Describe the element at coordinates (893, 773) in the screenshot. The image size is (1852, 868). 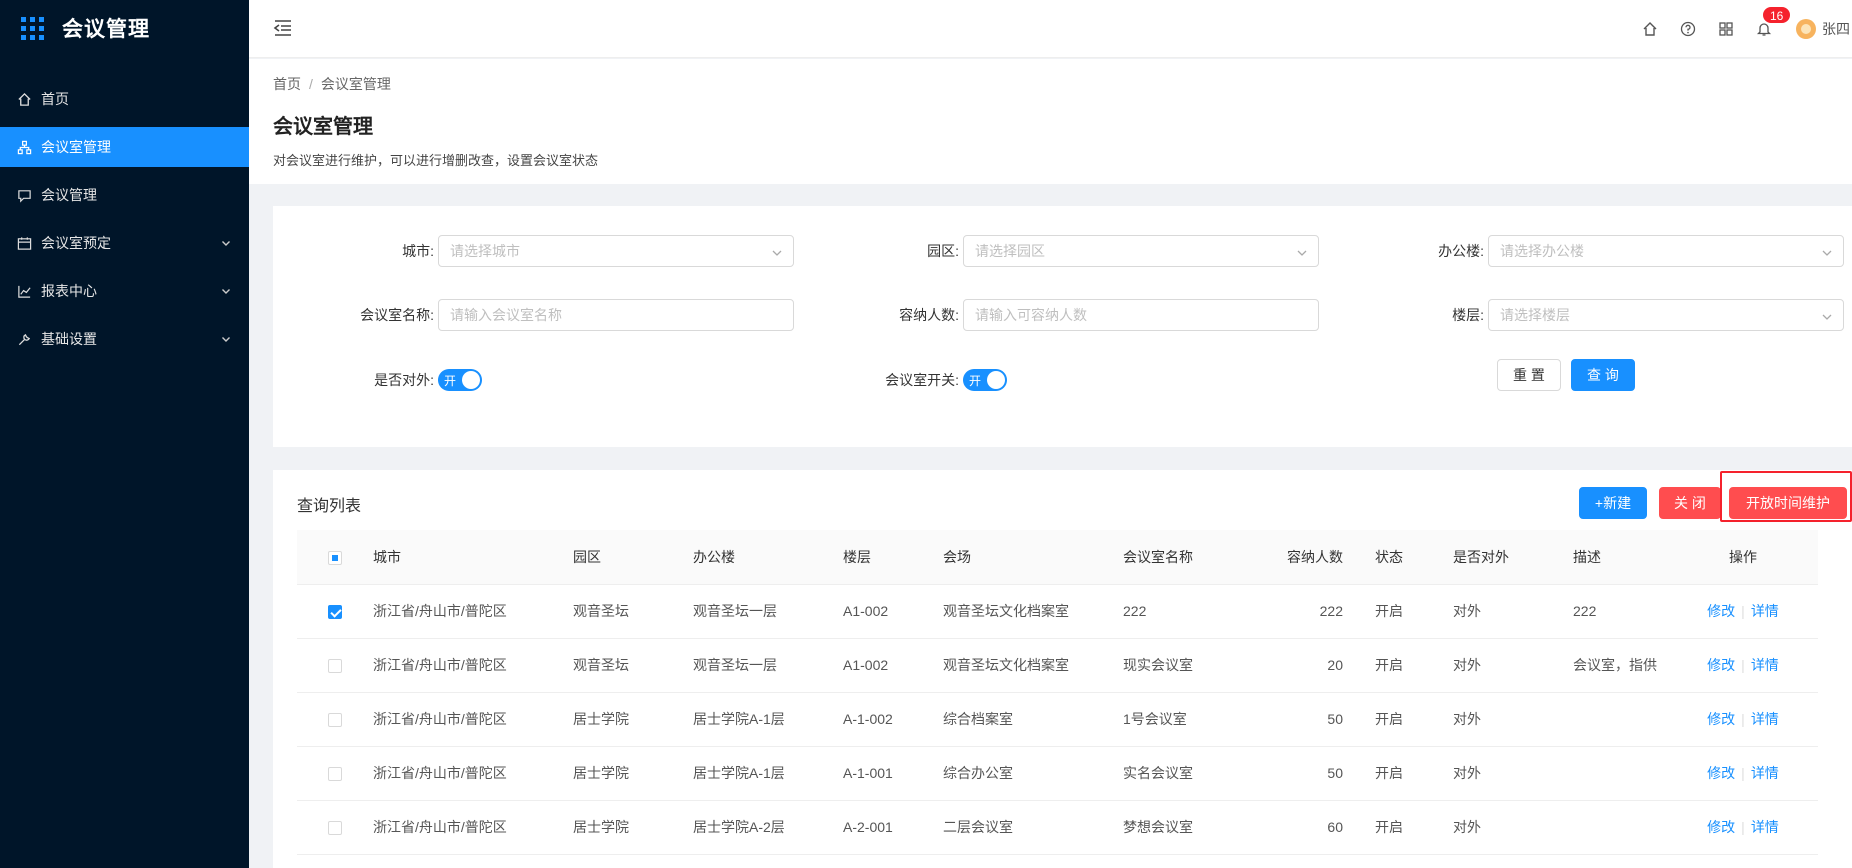
I see `cell-floor: A-1-001` at that location.